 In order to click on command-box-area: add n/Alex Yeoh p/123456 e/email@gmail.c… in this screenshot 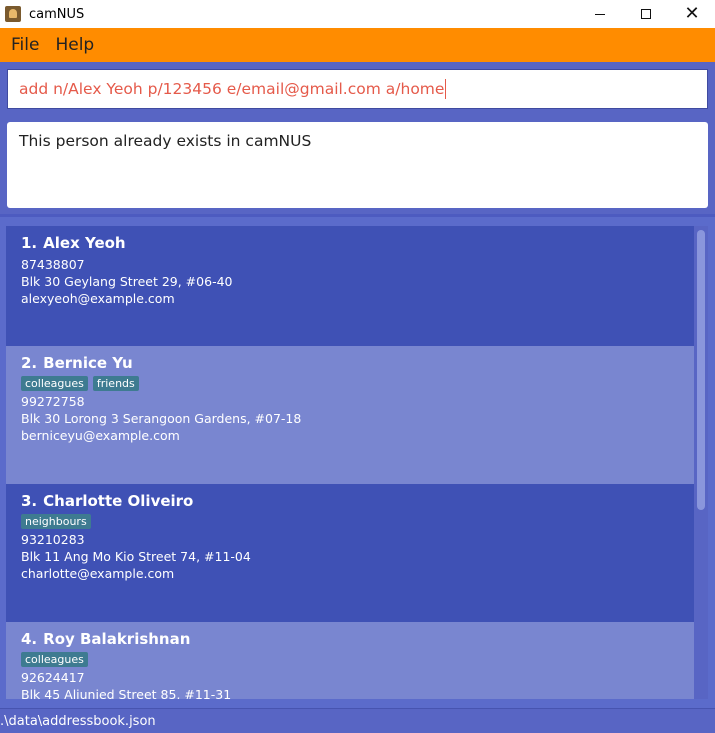, I will do `click(357, 88)`.